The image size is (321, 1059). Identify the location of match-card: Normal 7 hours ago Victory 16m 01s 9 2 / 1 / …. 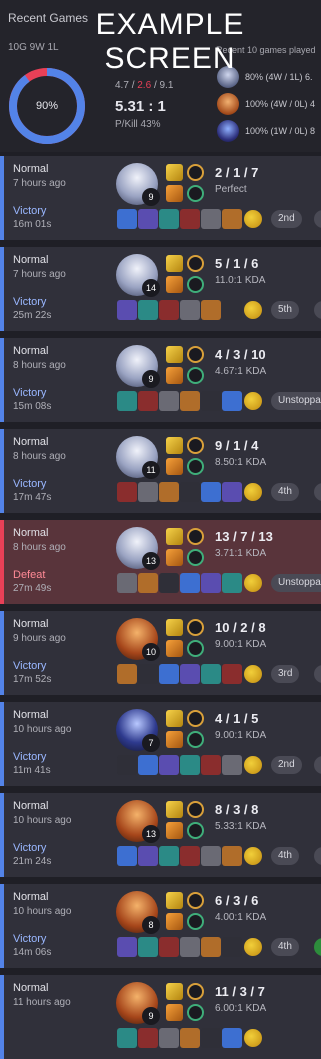
(160, 198).